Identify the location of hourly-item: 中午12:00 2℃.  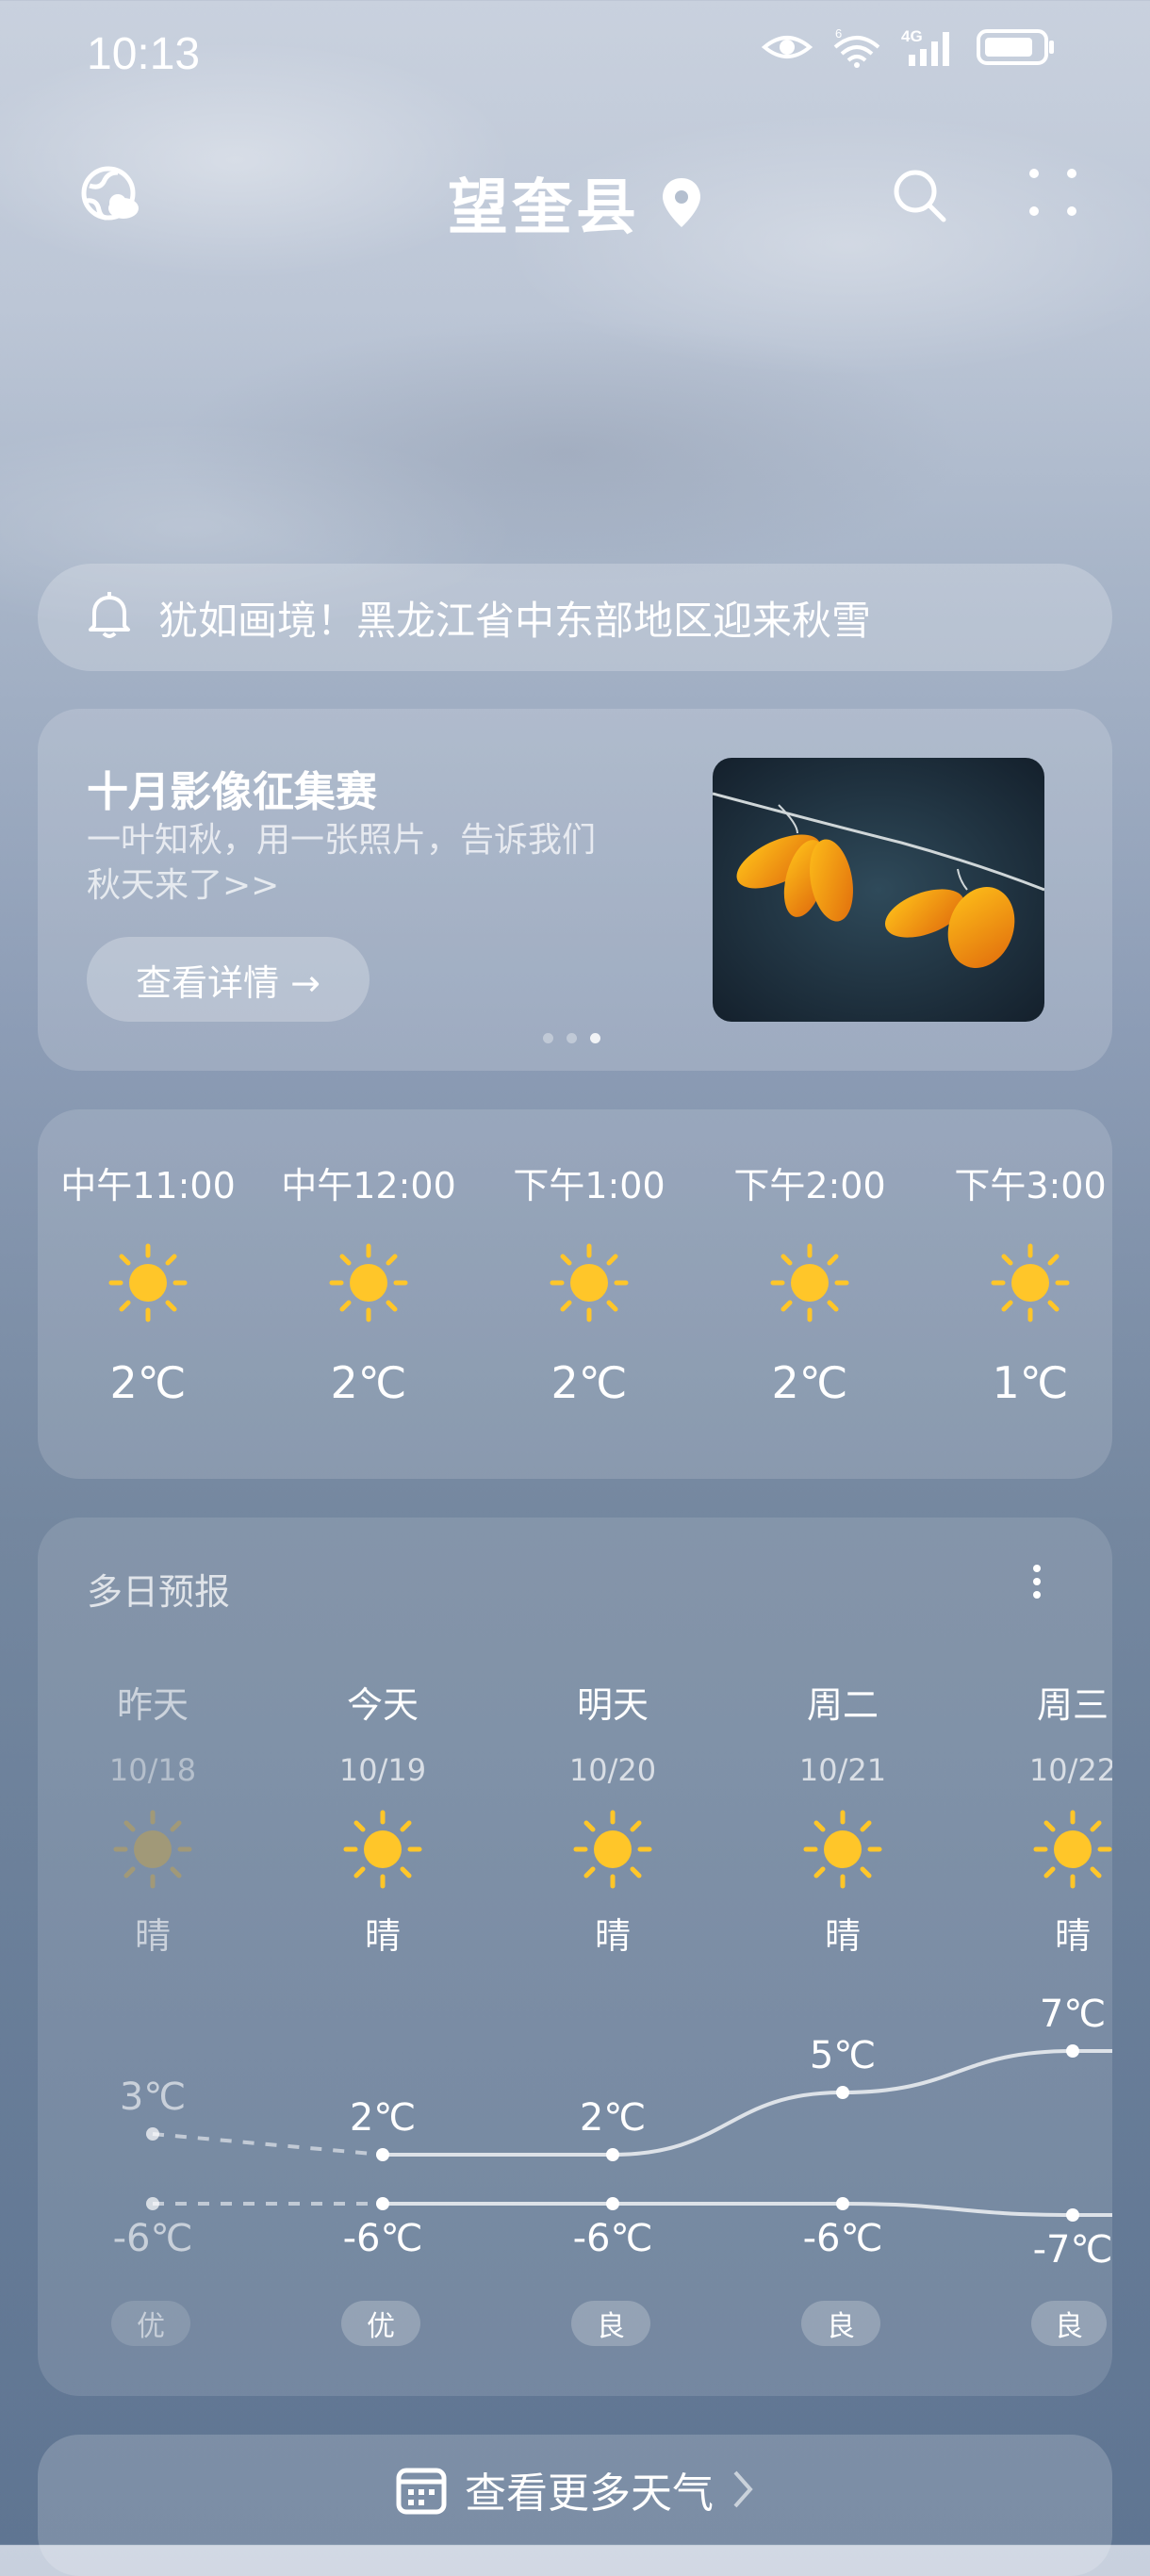
(369, 1282).